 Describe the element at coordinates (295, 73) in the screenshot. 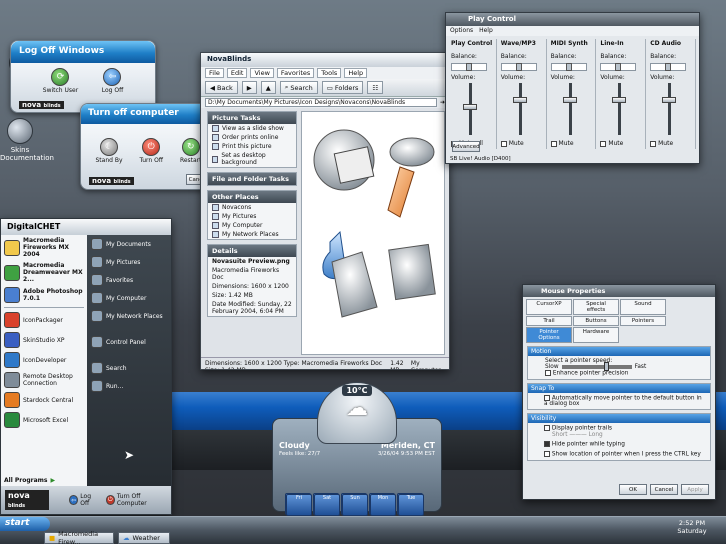

I see `menu-favorites: Favorites` at that location.